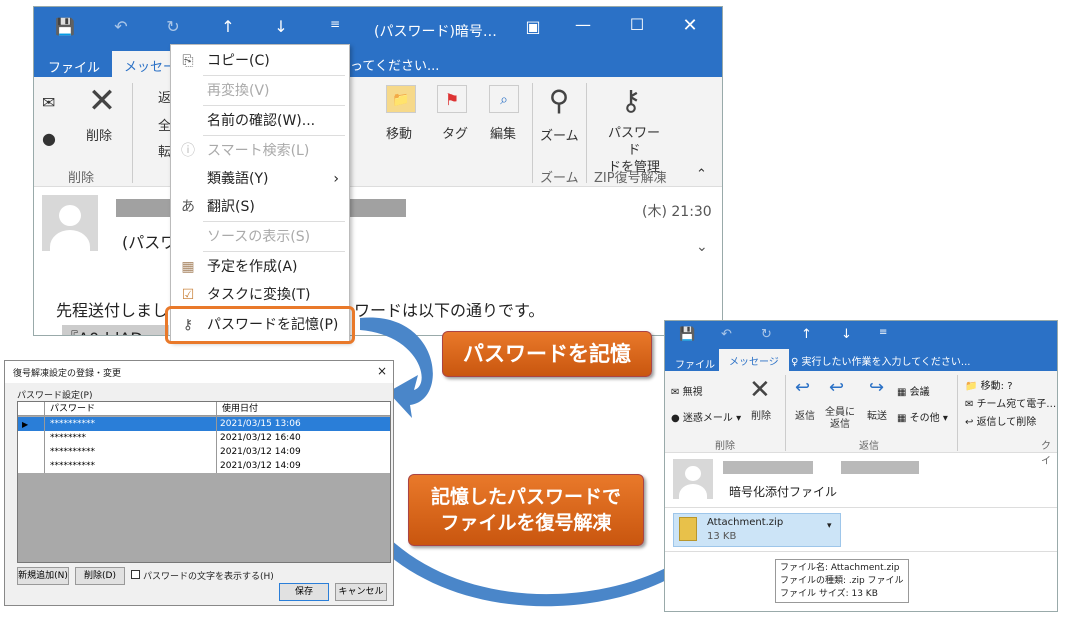 Image resolution: width=1065 pixels, height=621 pixels. Describe the element at coordinates (745, 522) in the screenshot. I see `attachment-name: Attachment.zip` at that location.